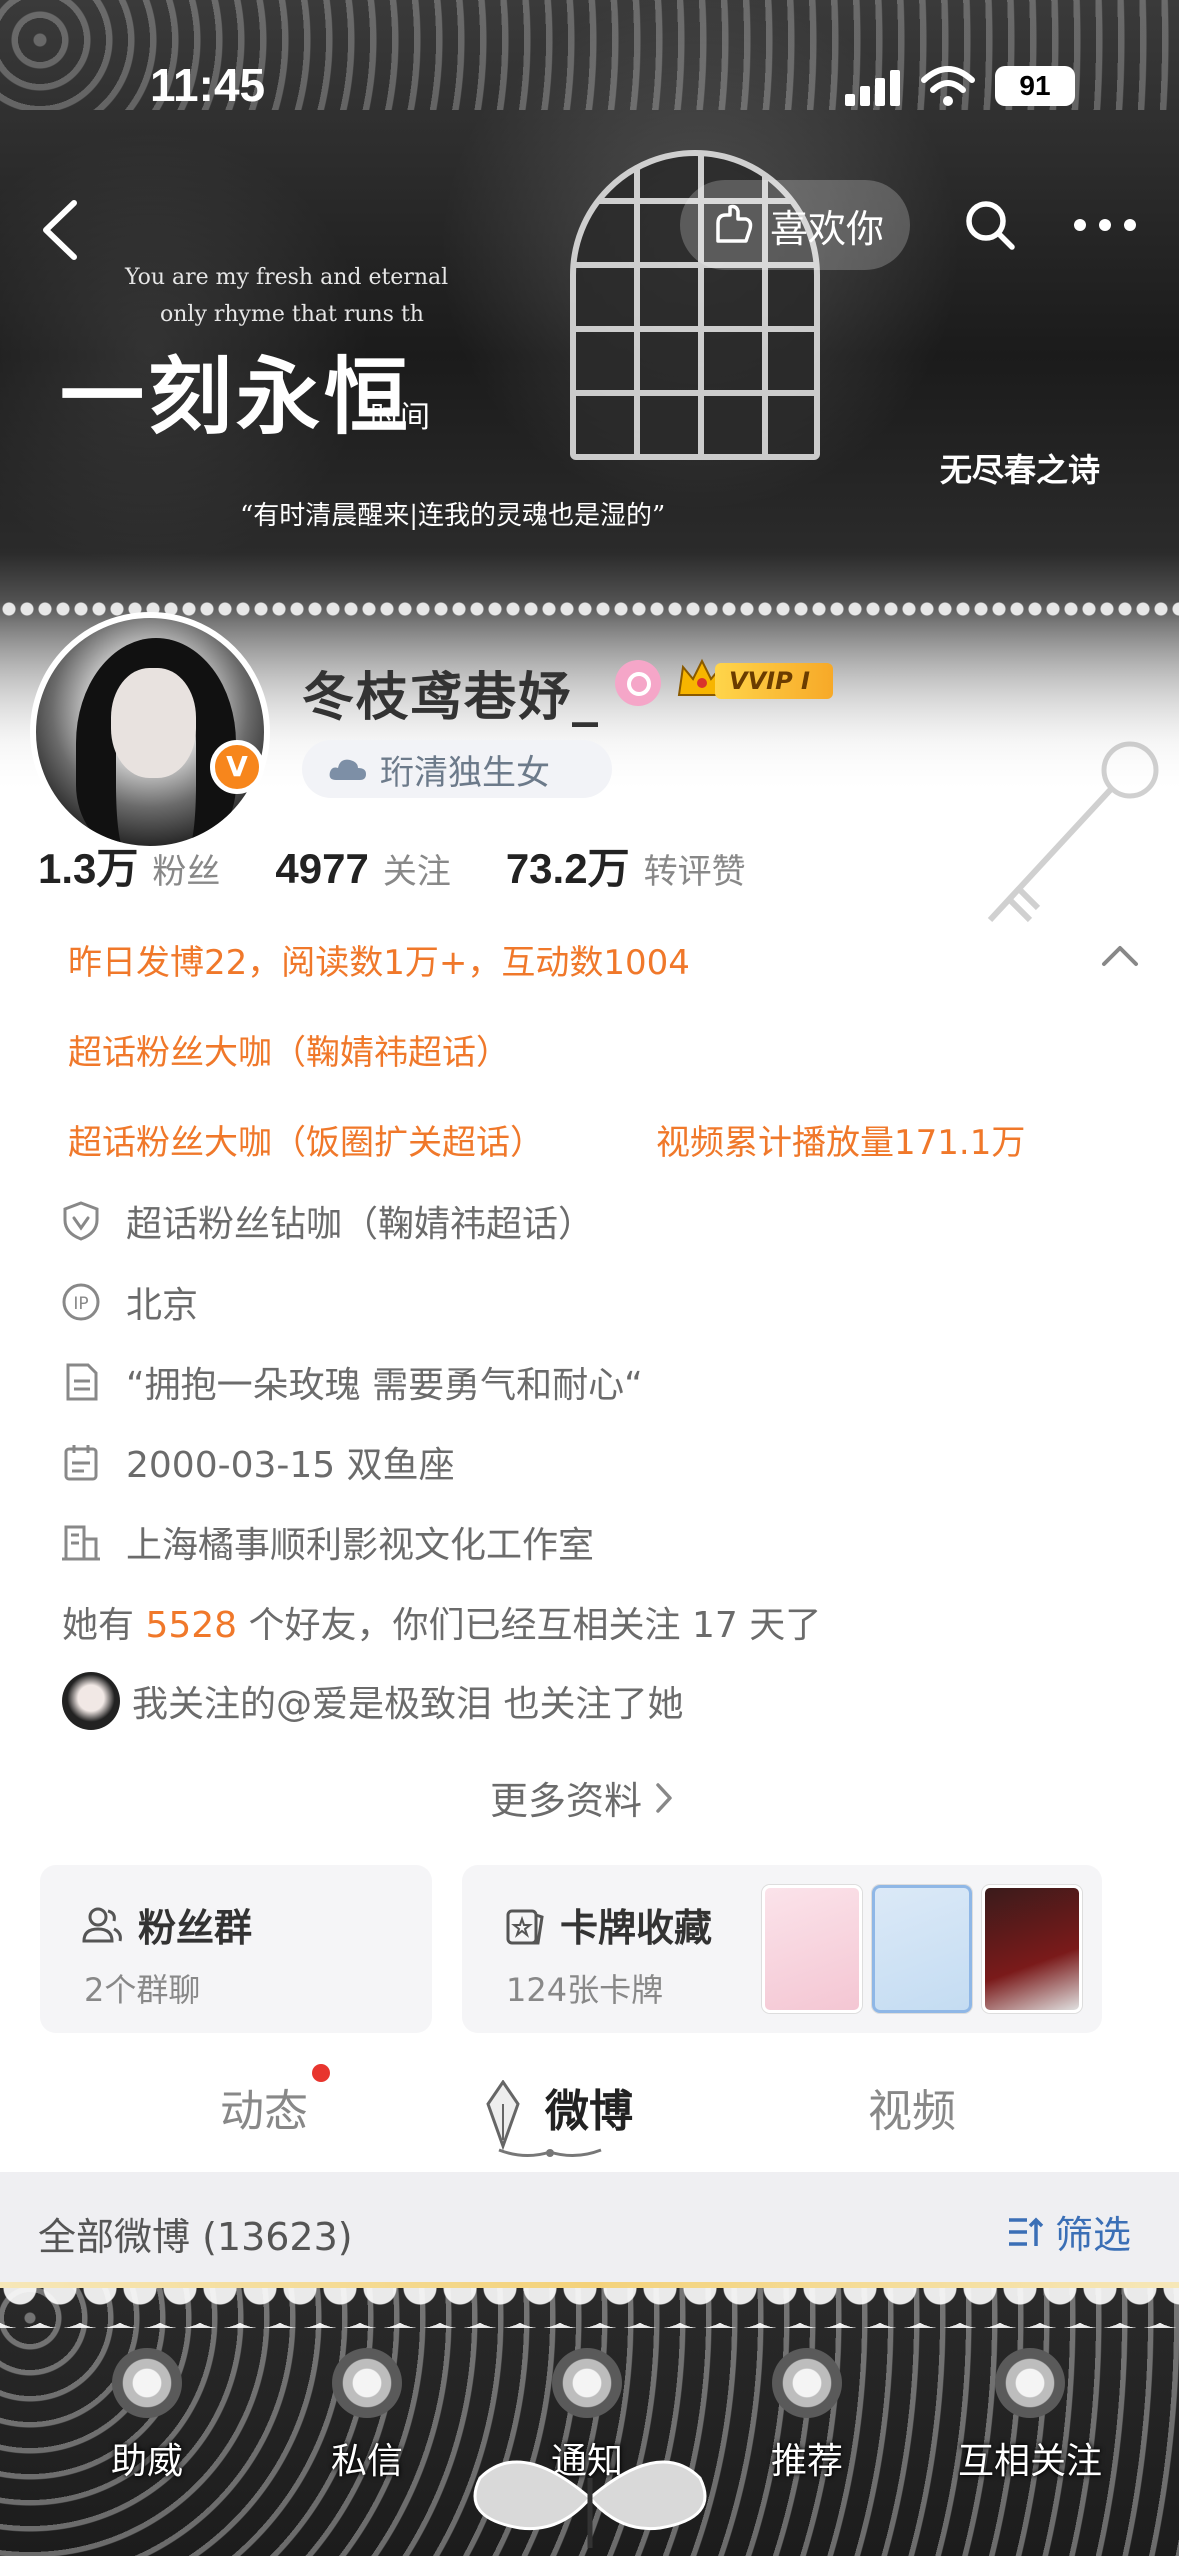 The width and height of the screenshot is (1179, 2556). What do you see at coordinates (694, 872) in the screenshot?
I see `engagement-label: 转评赞` at bounding box center [694, 872].